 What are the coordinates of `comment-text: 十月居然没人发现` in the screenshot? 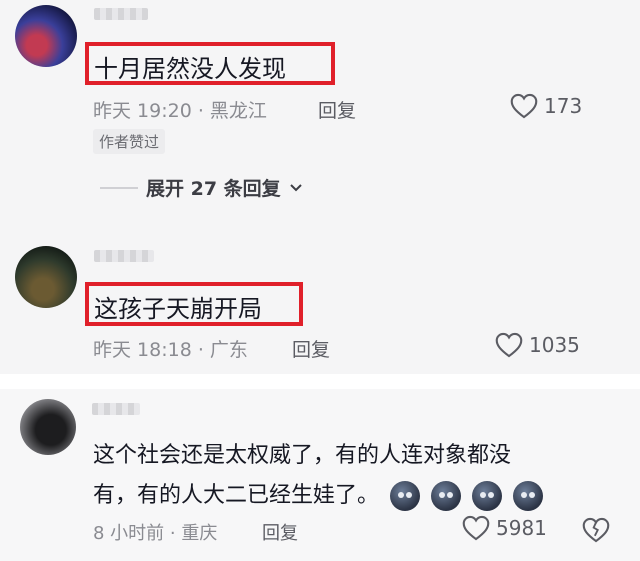 It's located at (190, 69).